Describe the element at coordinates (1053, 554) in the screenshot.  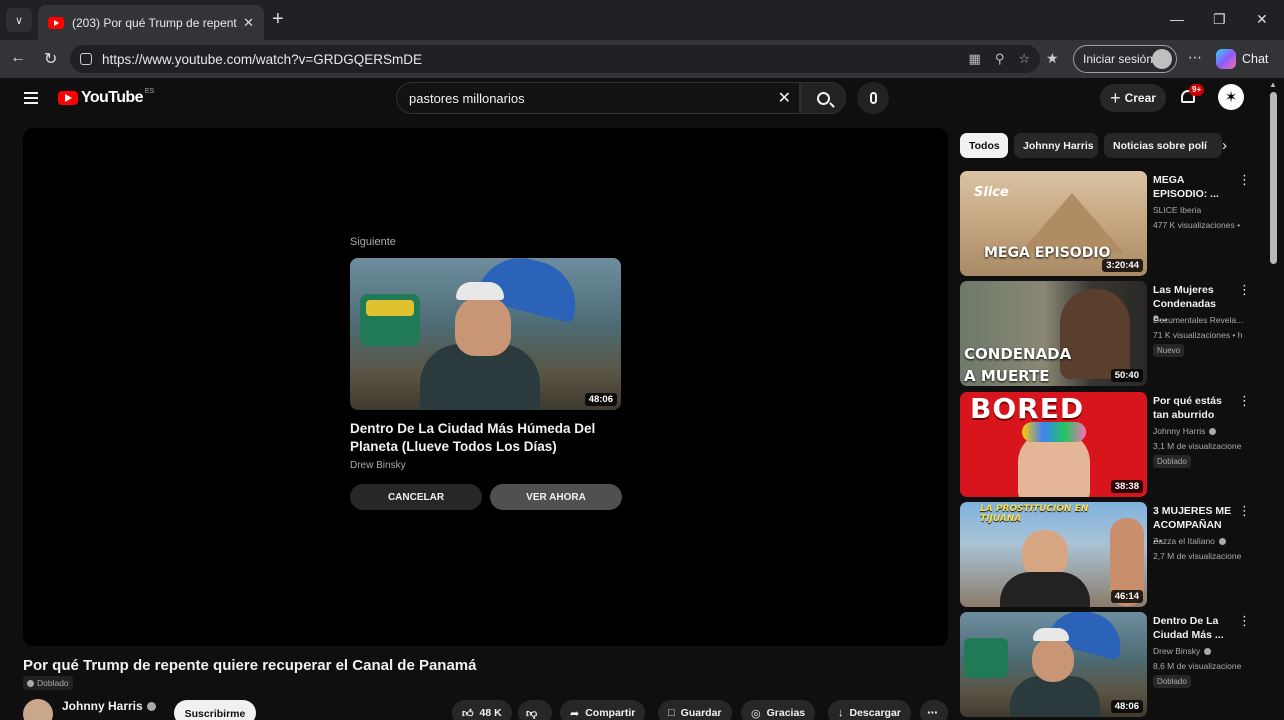
I see `rec-thumbnail: LA PROSTITUCIÓN EN TIJUANA 46:14` at that location.